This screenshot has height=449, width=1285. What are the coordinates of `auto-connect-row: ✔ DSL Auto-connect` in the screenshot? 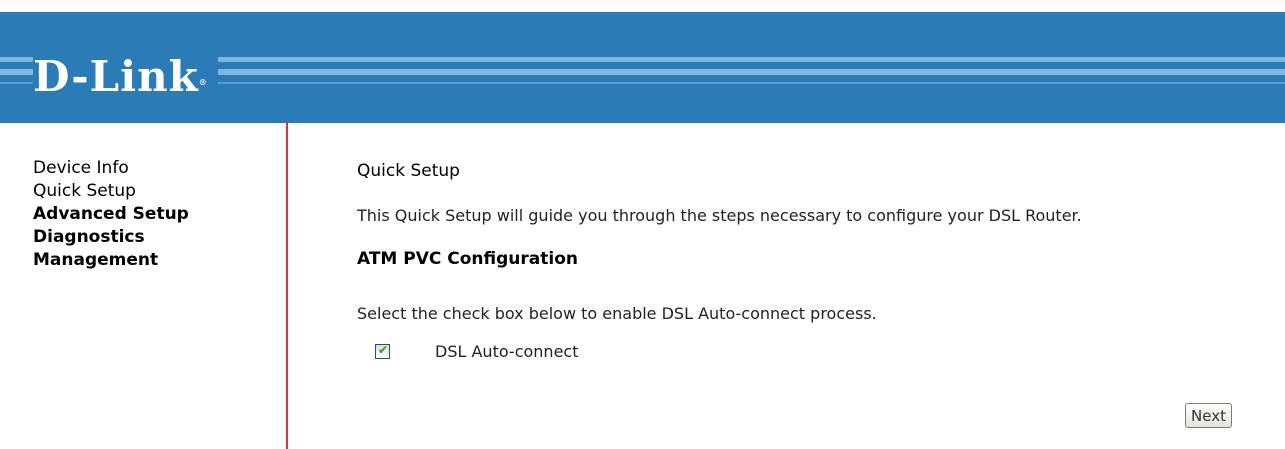 It's located at (476, 351).